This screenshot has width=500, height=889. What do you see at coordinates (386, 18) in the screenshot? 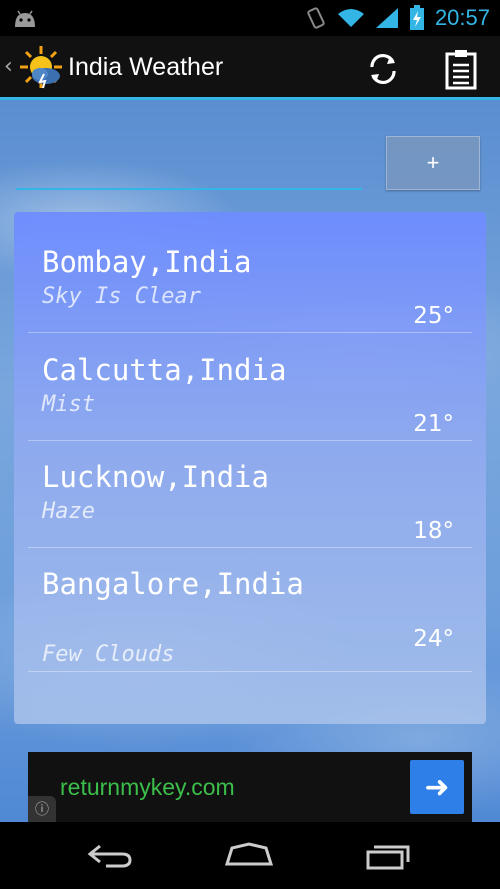
I see `signal-icon` at bounding box center [386, 18].